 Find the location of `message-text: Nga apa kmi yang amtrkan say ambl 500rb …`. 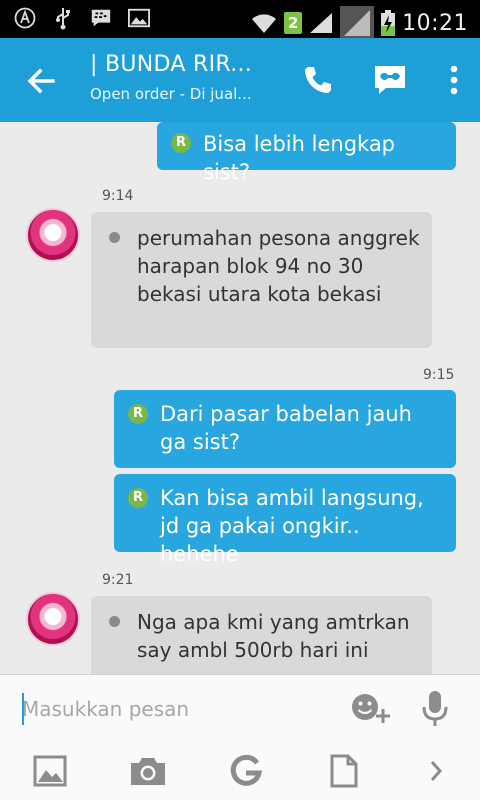

message-text: Nga apa kmi yang amtrkan say ambl 500rb … is located at coordinates (273, 636).